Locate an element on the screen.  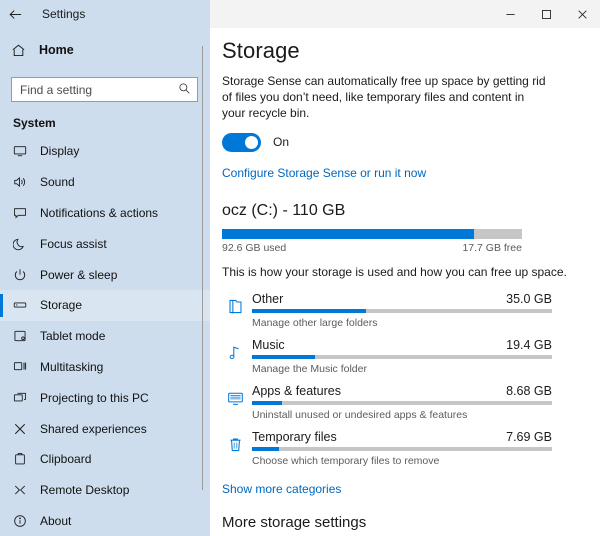
search-box is located at coordinates (104, 89).